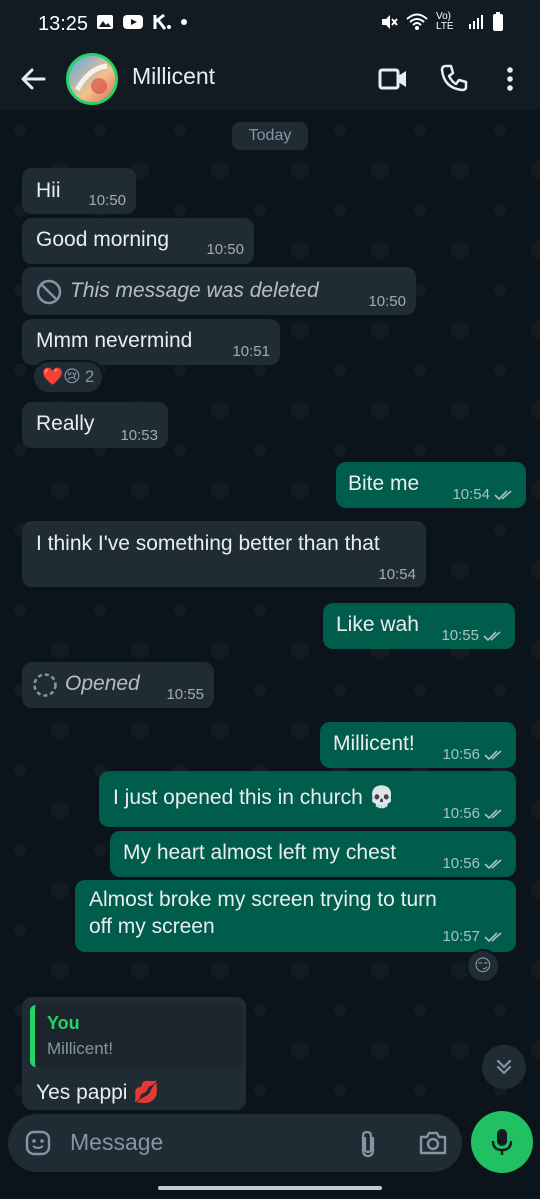 The image size is (540, 1199). What do you see at coordinates (152, 926) in the screenshot?
I see `message-text-line-2: off my screen` at bounding box center [152, 926].